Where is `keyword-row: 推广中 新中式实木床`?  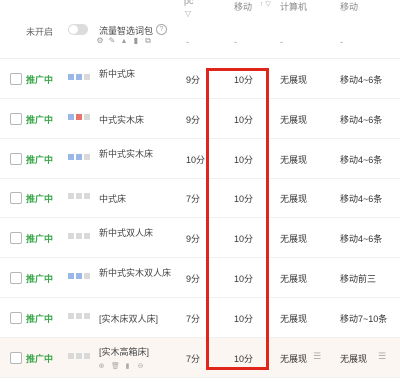
keyword-row: 推广中 新中式实木床 is located at coordinates (92, 159).